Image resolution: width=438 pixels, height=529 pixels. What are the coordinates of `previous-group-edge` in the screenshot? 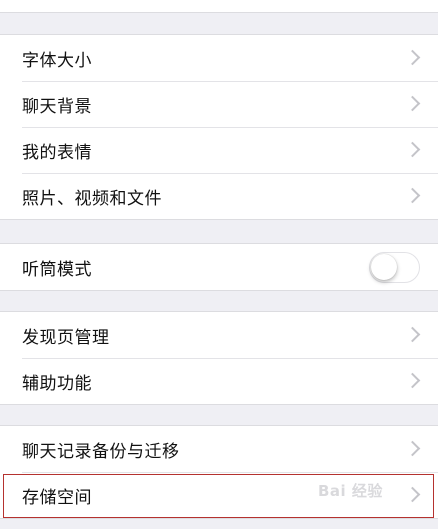 It's located at (219, 6).